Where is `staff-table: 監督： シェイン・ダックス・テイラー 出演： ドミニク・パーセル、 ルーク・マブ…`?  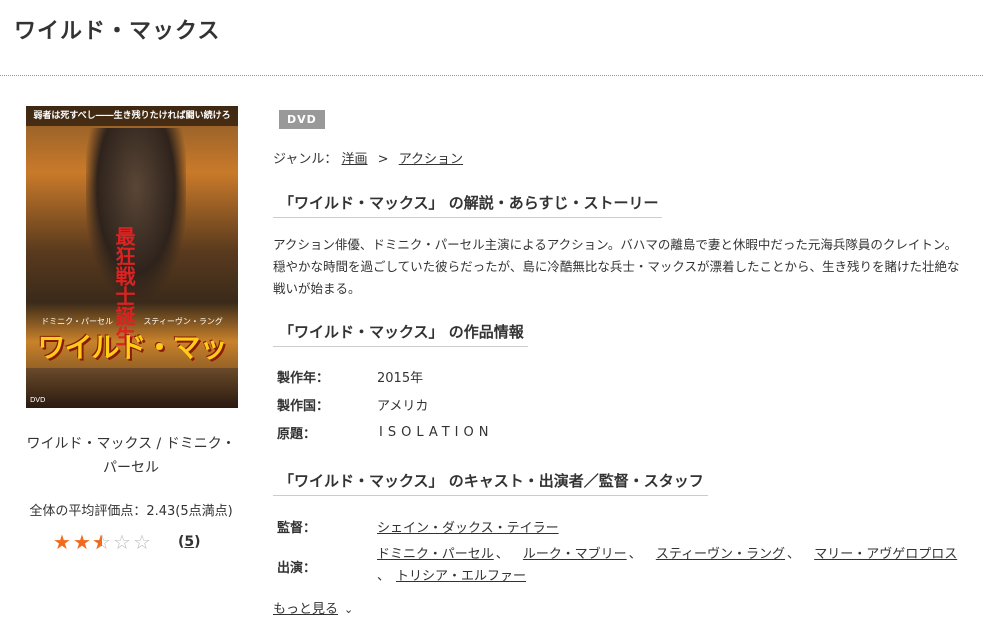
staff-table: 監督： シェイン・ダックス・テイラー 出演： ドミニク・パーセル、 ルーク・マブ… is located at coordinates (622, 550).